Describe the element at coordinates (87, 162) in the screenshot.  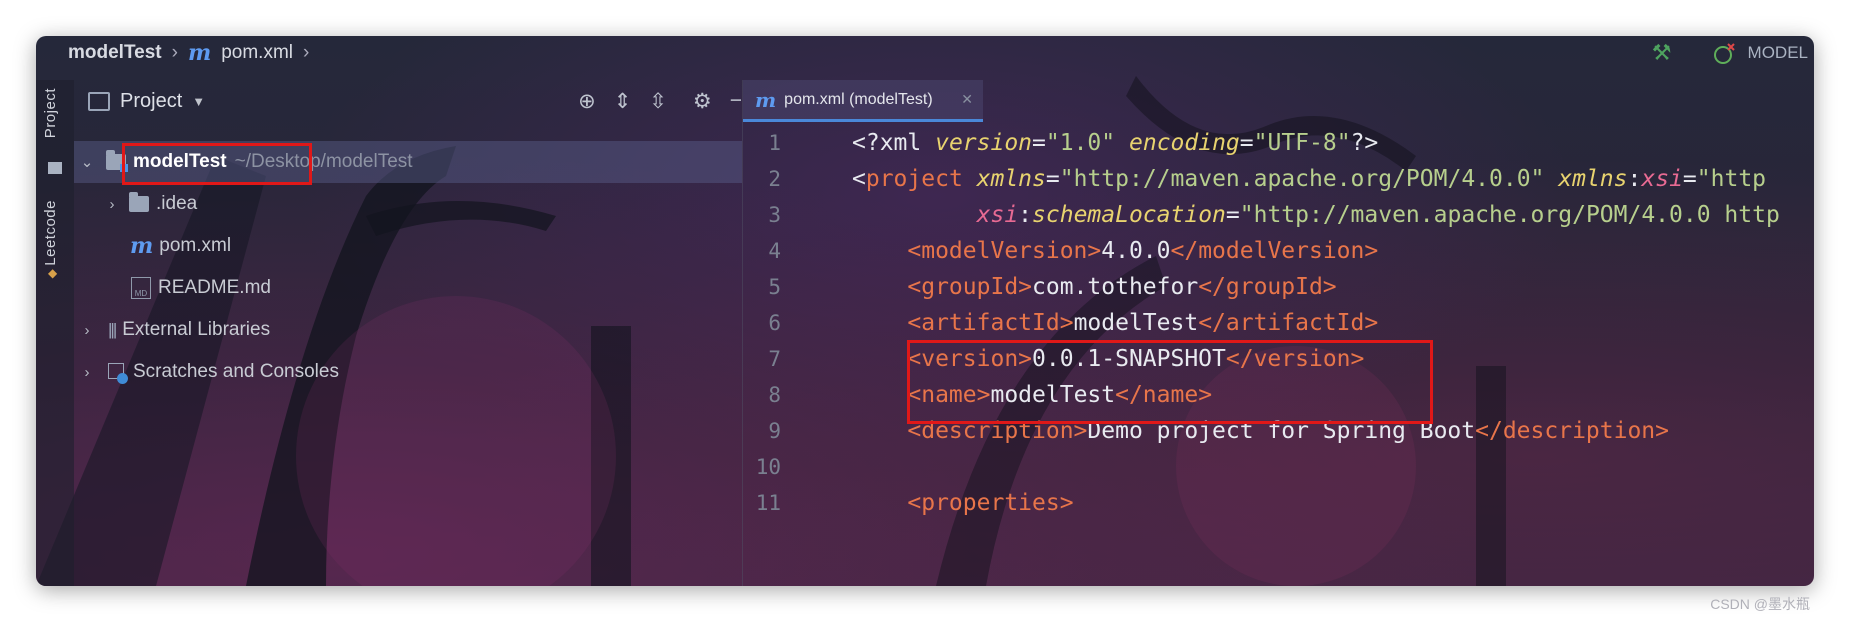
I see `chevron-down-icon: ⌄` at that location.